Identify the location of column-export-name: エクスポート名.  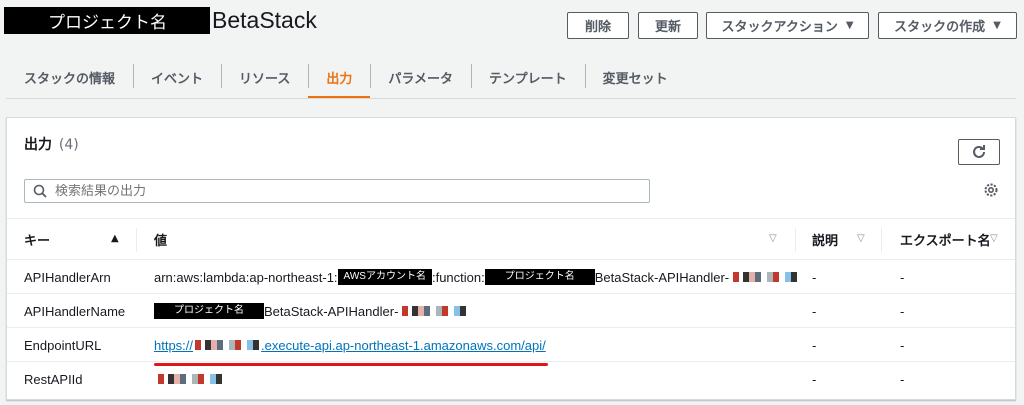
(945, 239).